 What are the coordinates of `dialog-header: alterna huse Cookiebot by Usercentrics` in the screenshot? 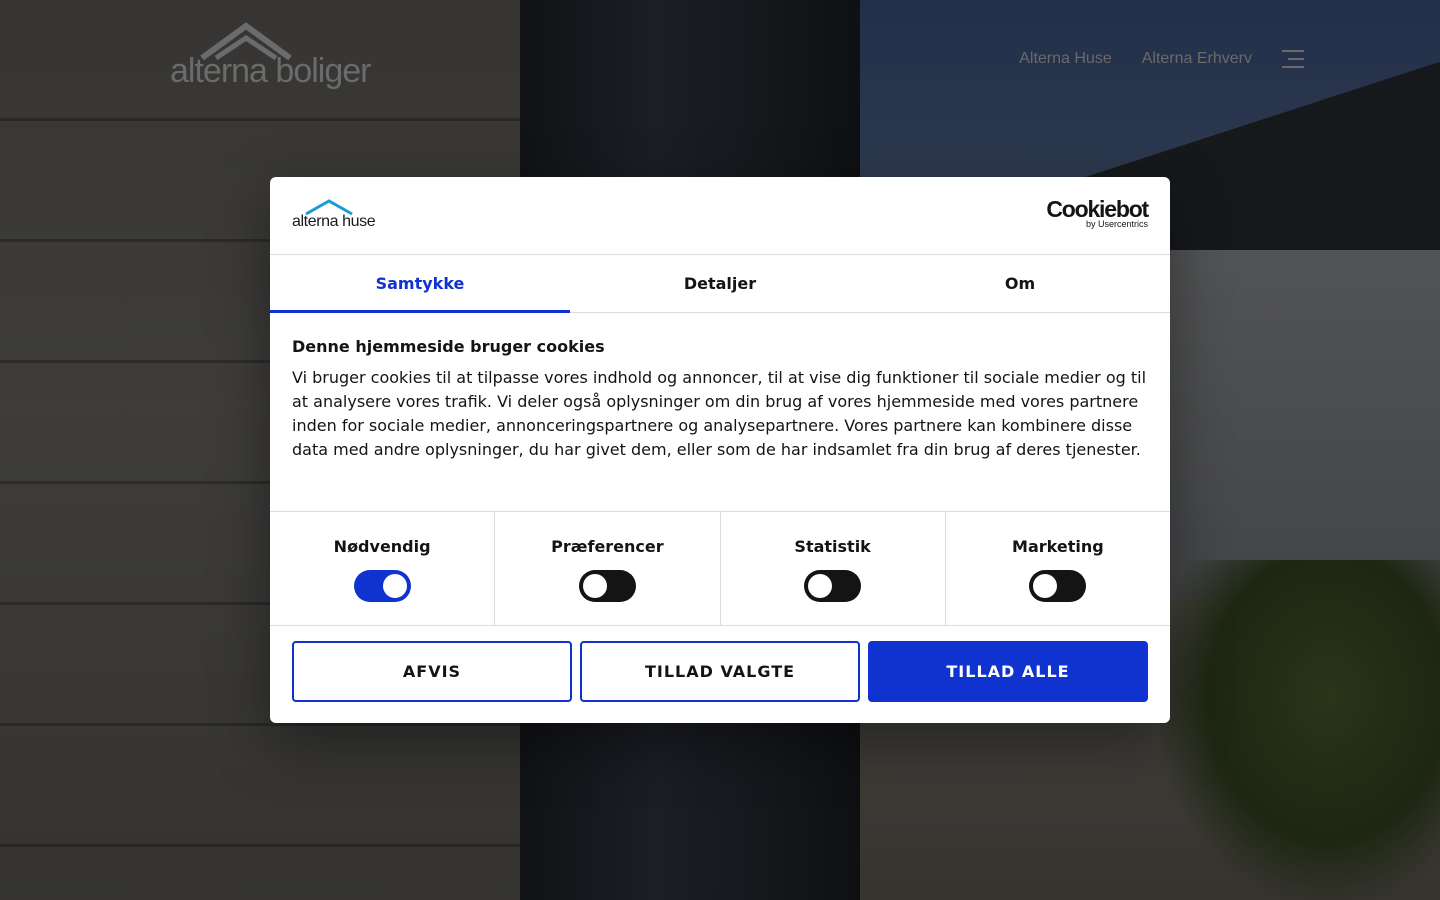 It's located at (720, 216).